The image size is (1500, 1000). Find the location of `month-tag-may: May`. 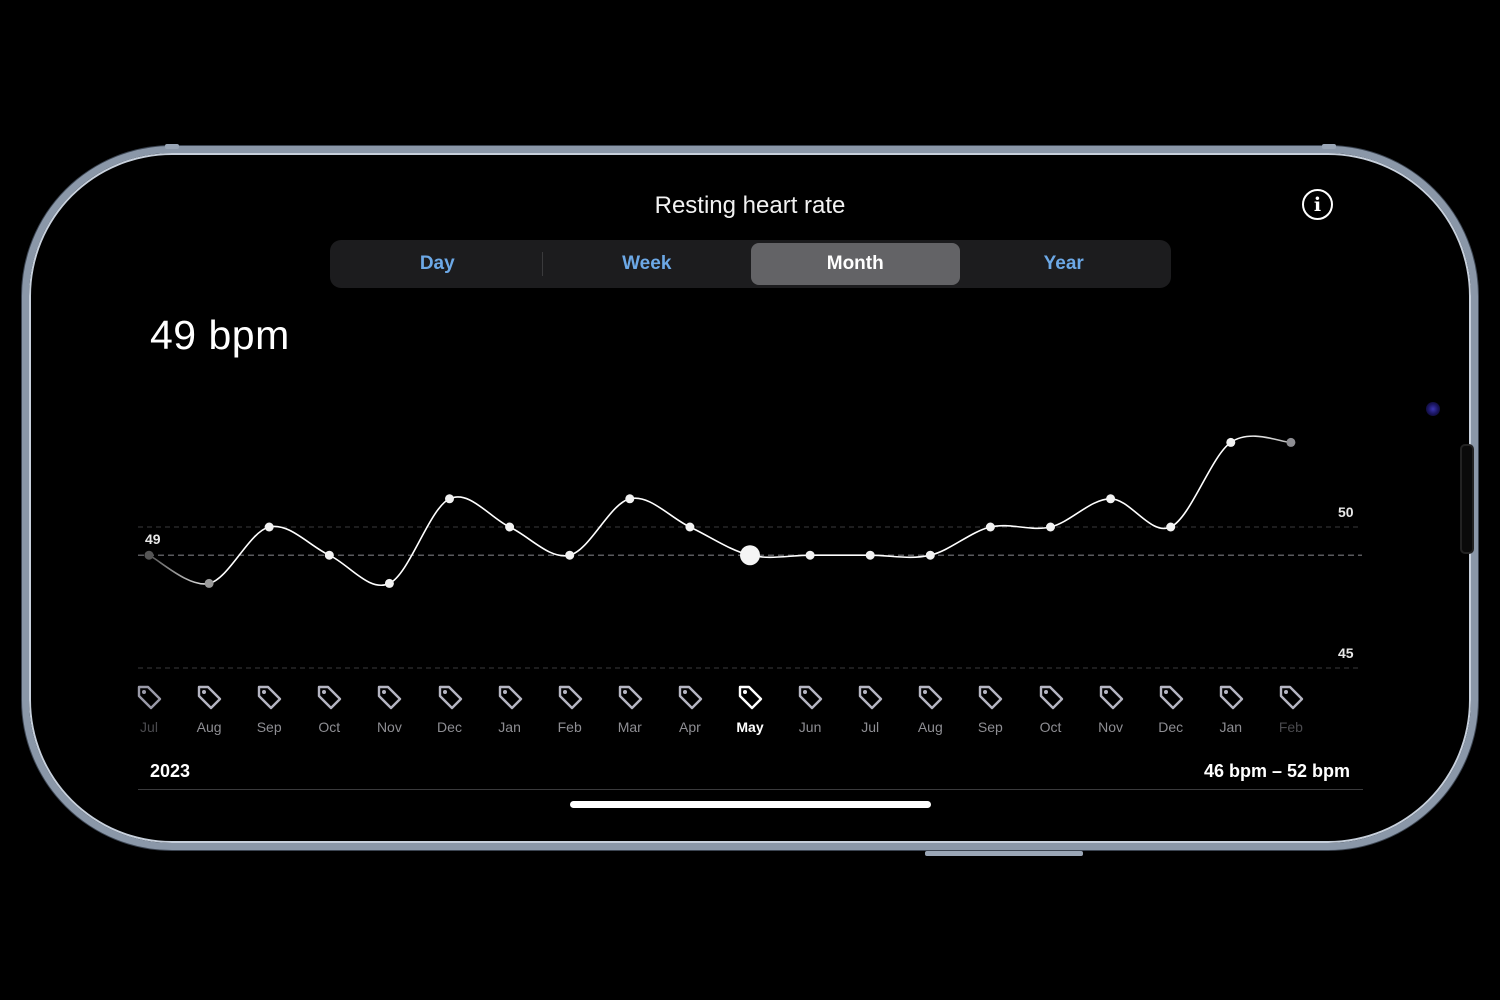

month-tag-may: May is located at coordinates (750, 709).